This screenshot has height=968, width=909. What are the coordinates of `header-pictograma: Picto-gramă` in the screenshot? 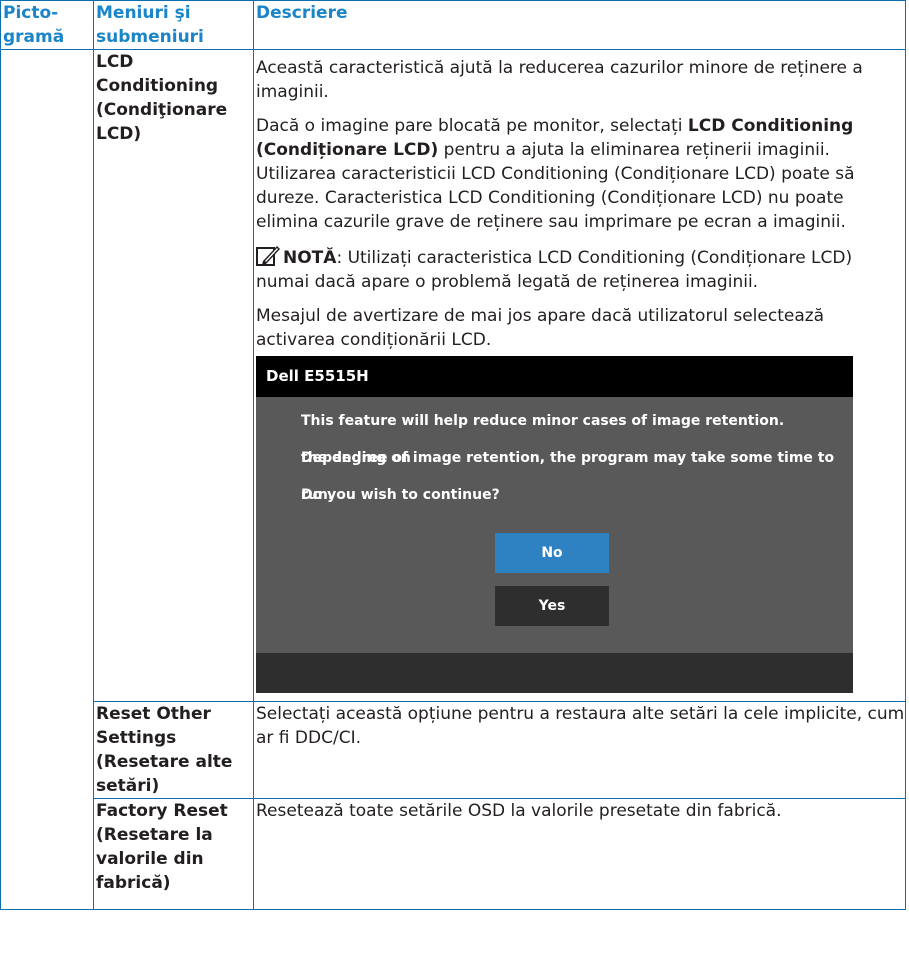 It's located at (47, 25).